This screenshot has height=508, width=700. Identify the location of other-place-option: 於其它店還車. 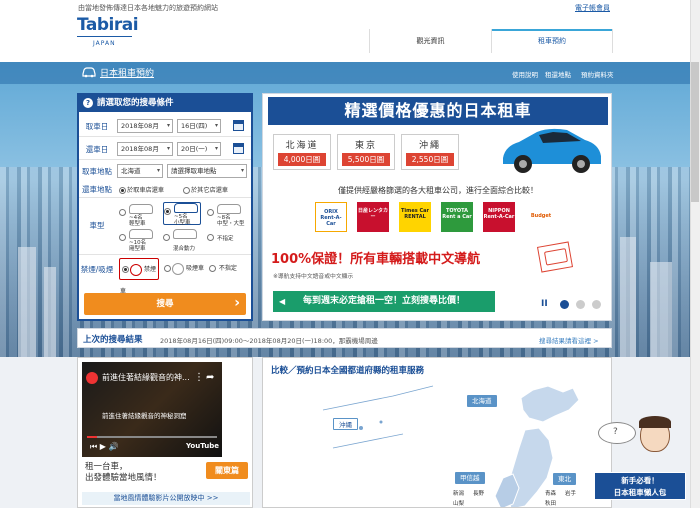
(205, 189).